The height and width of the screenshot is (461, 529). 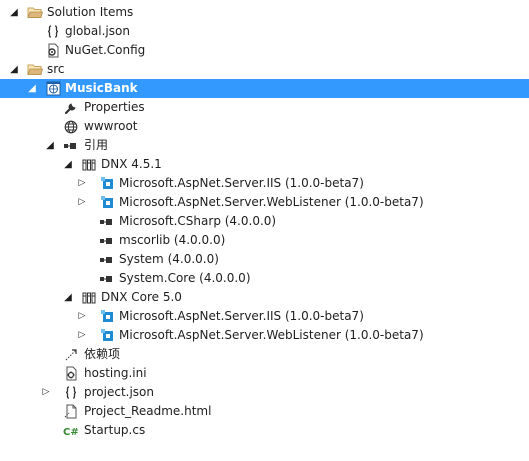 I want to click on web-project-icon, so click(x=53, y=88).